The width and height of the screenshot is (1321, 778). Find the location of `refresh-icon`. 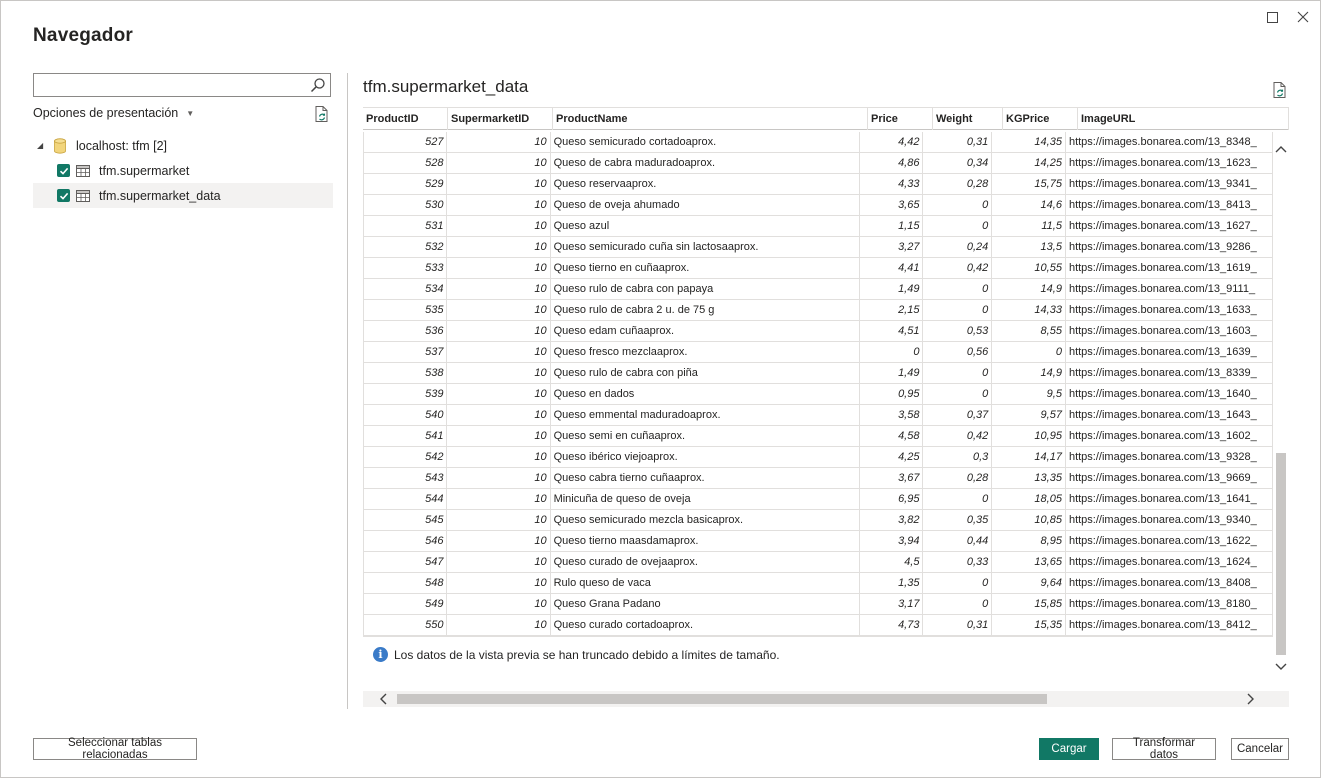

refresh-icon is located at coordinates (322, 114).